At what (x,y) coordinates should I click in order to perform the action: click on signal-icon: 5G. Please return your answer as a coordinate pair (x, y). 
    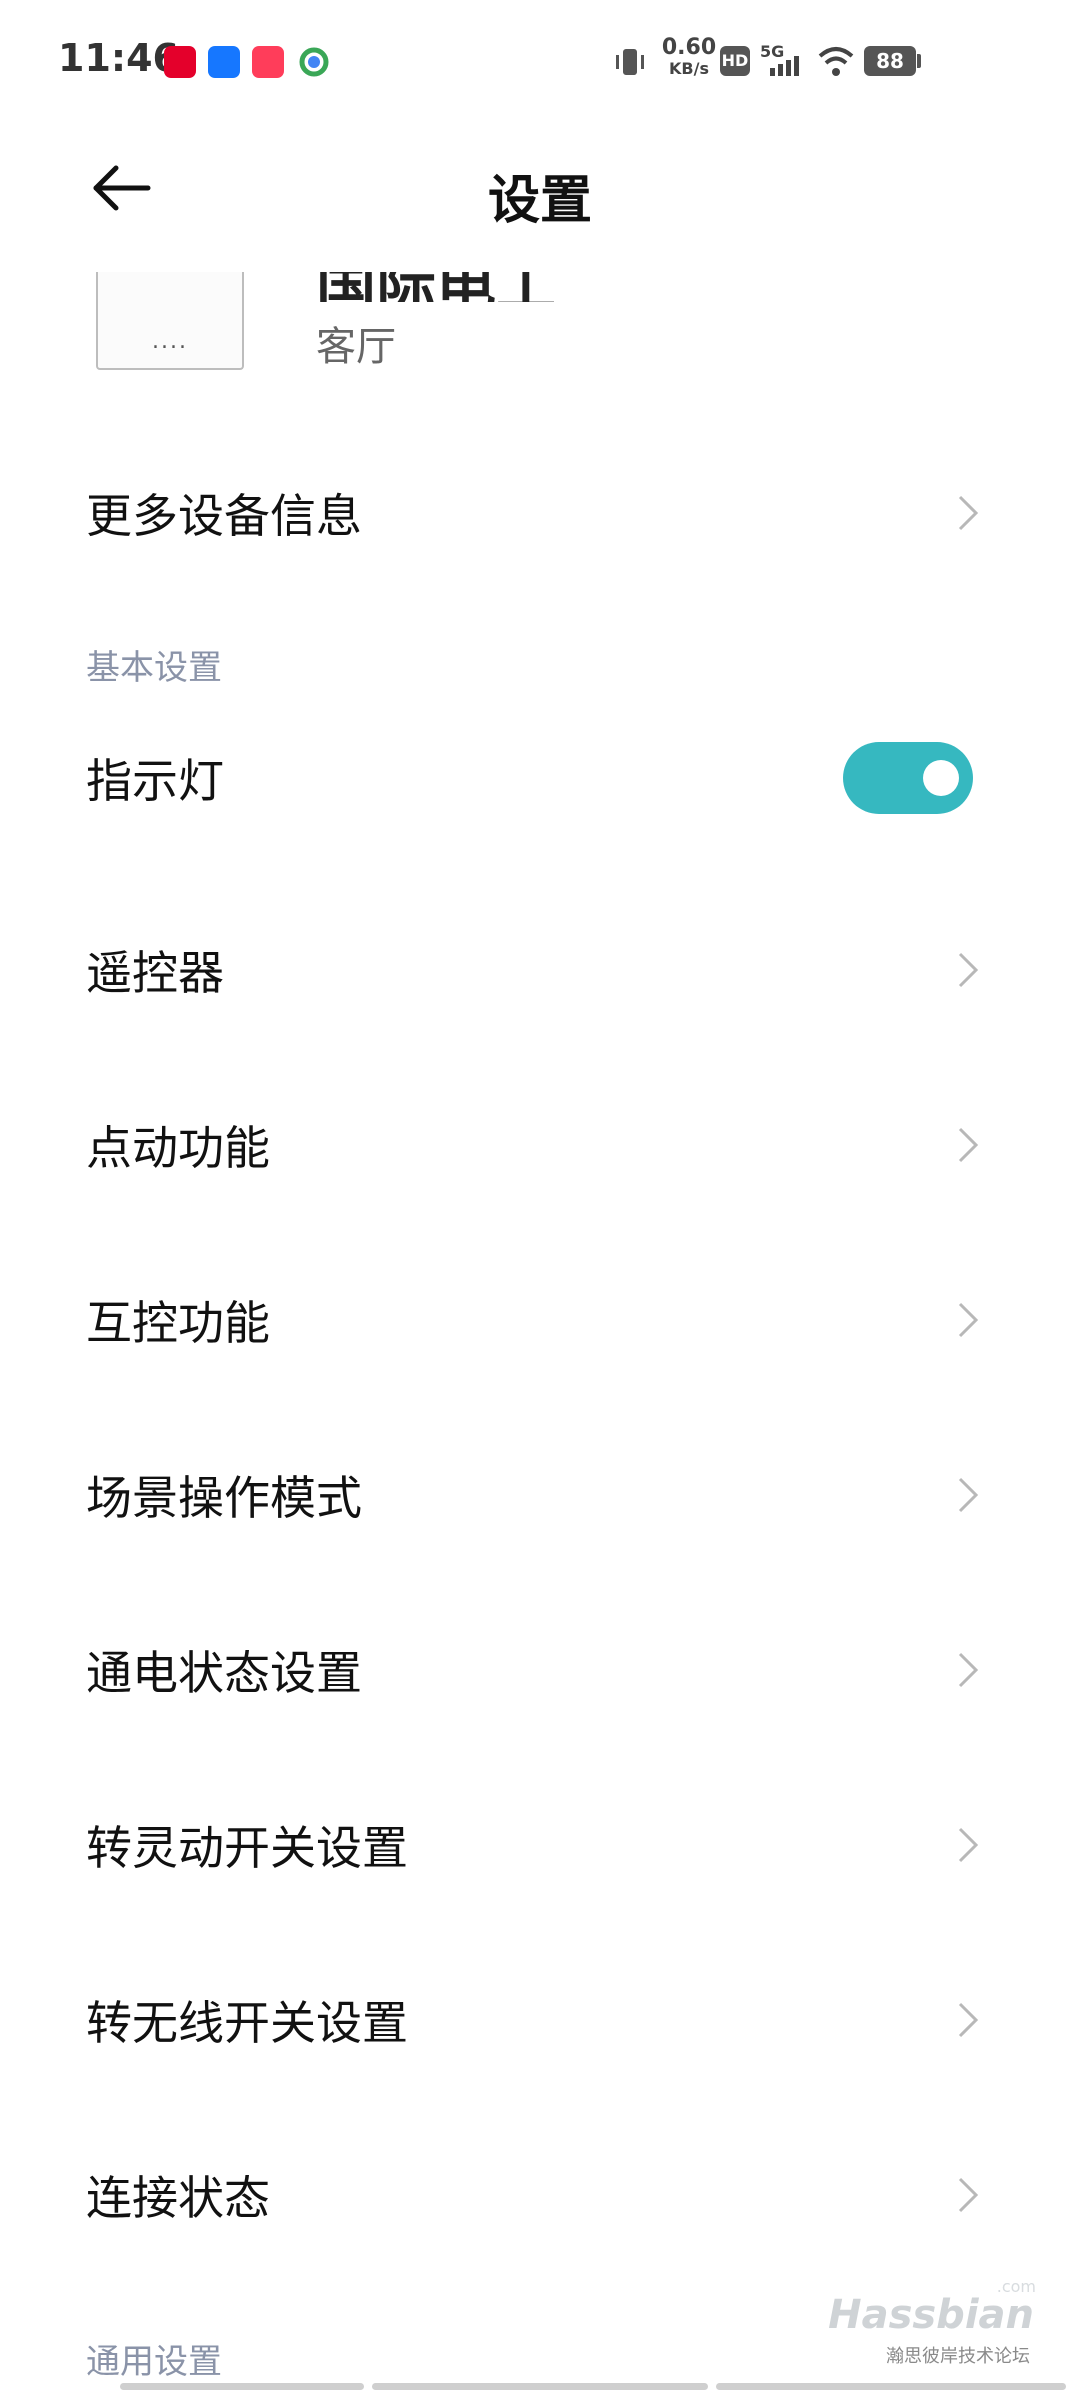
    Looking at the image, I should click on (784, 60).